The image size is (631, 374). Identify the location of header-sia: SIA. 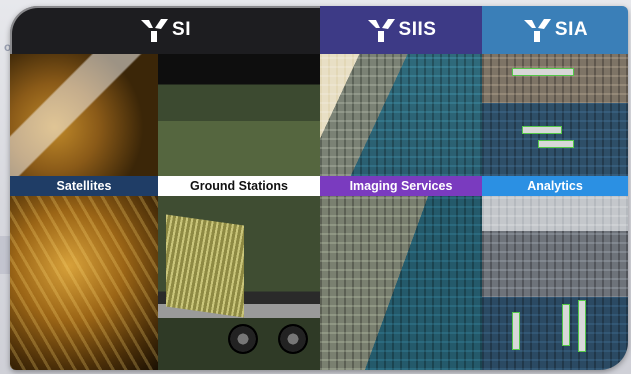
(555, 30).